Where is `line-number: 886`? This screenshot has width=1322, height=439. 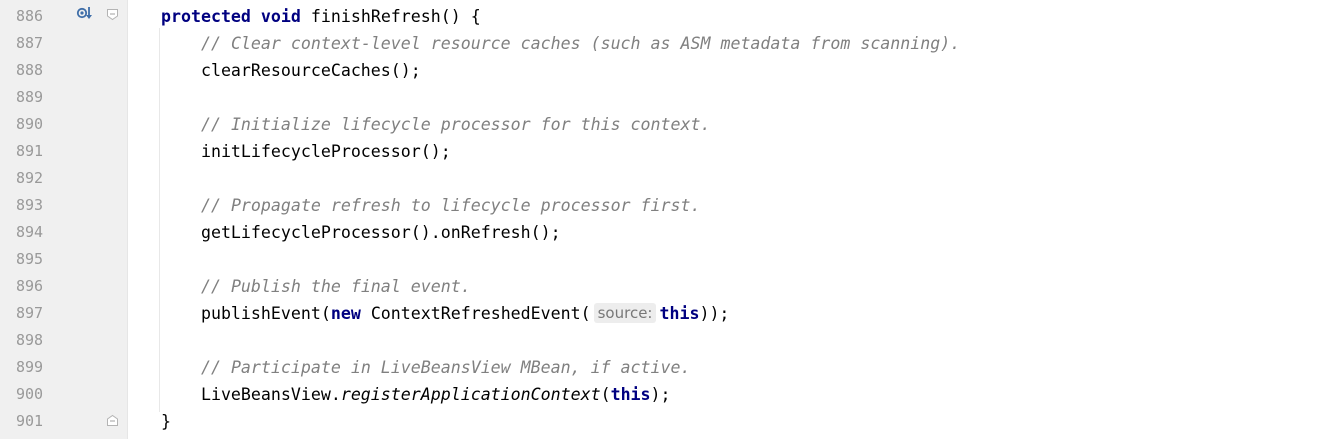 line-number: 886 is located at coordinates (36, 16).